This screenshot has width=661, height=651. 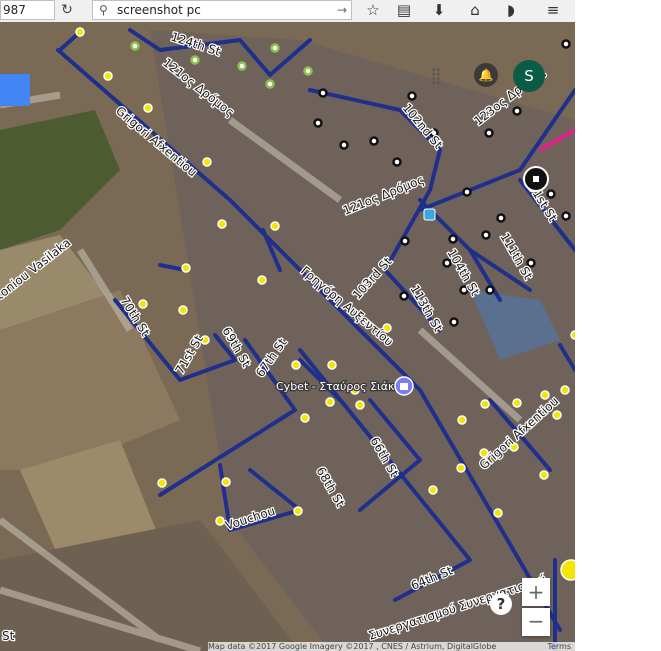 What do you see at coordinates (439, 10) in the screenshot?
I see `download-icon: ⬇` at bounding box center [439, 10].